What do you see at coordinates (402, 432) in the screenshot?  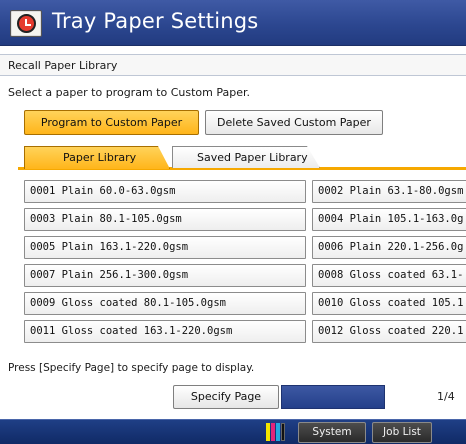 I see `job-list-button: Job List` at bounding box center [402, 432].